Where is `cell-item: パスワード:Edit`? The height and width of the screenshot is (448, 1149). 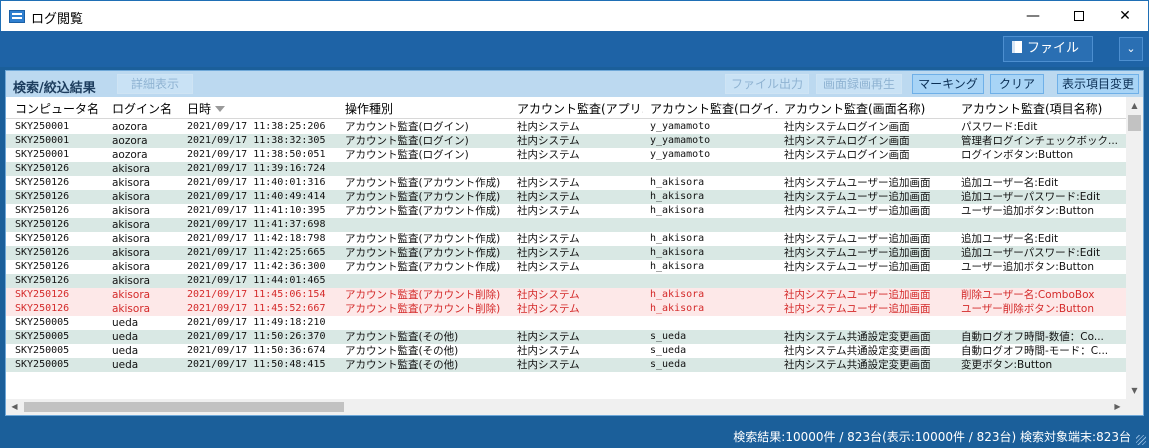 cell-item: パスワード:Edit is located at coordinates (999, 127).